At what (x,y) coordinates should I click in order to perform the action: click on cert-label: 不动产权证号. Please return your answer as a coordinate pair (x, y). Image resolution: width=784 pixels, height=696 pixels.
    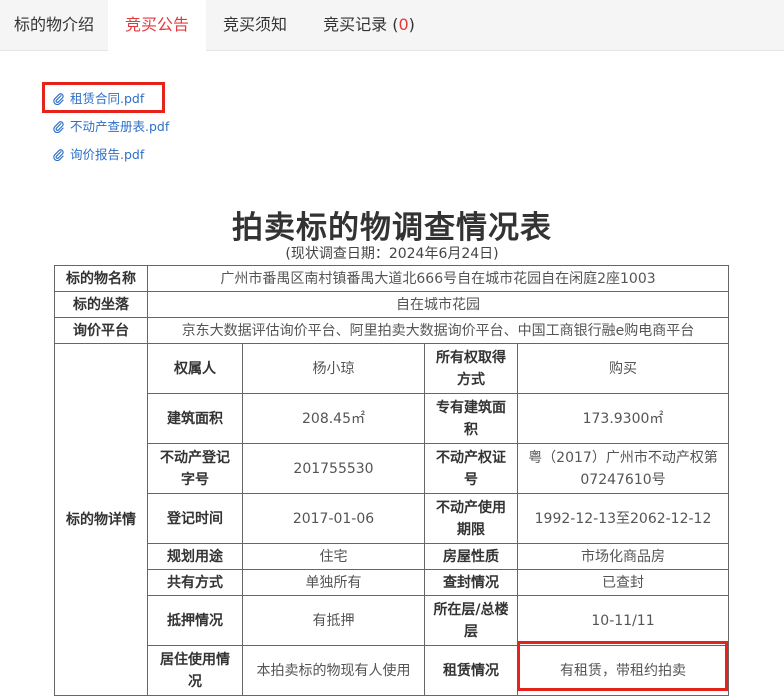
    Looking at the image, I should click on (471, 468).